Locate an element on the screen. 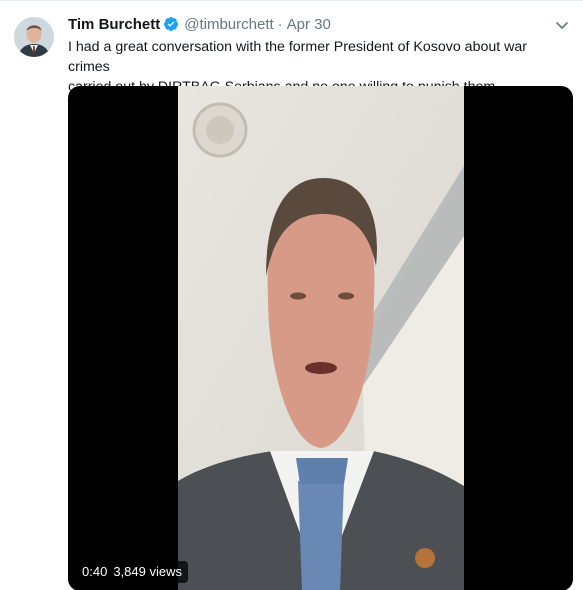  tweet-date: Apr 30 is located at coordinates (309, 24).